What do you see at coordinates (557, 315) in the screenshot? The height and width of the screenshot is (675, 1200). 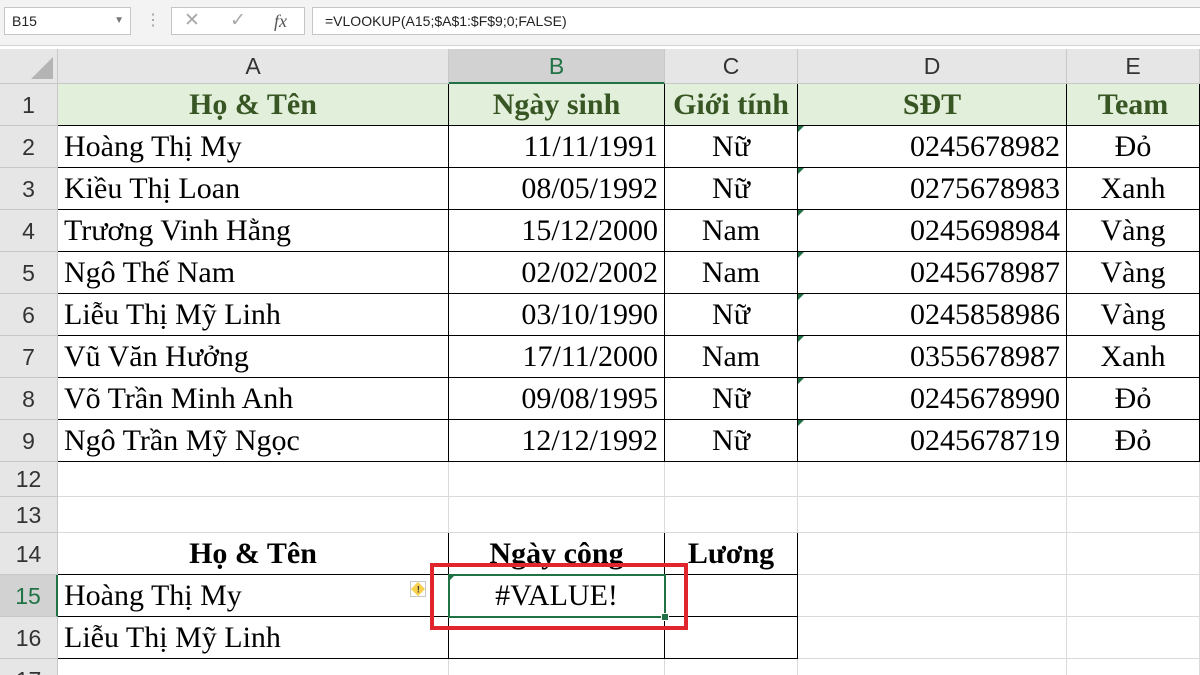 I see `table-cell: 03/10/1990` at bounding box center [557, 315].